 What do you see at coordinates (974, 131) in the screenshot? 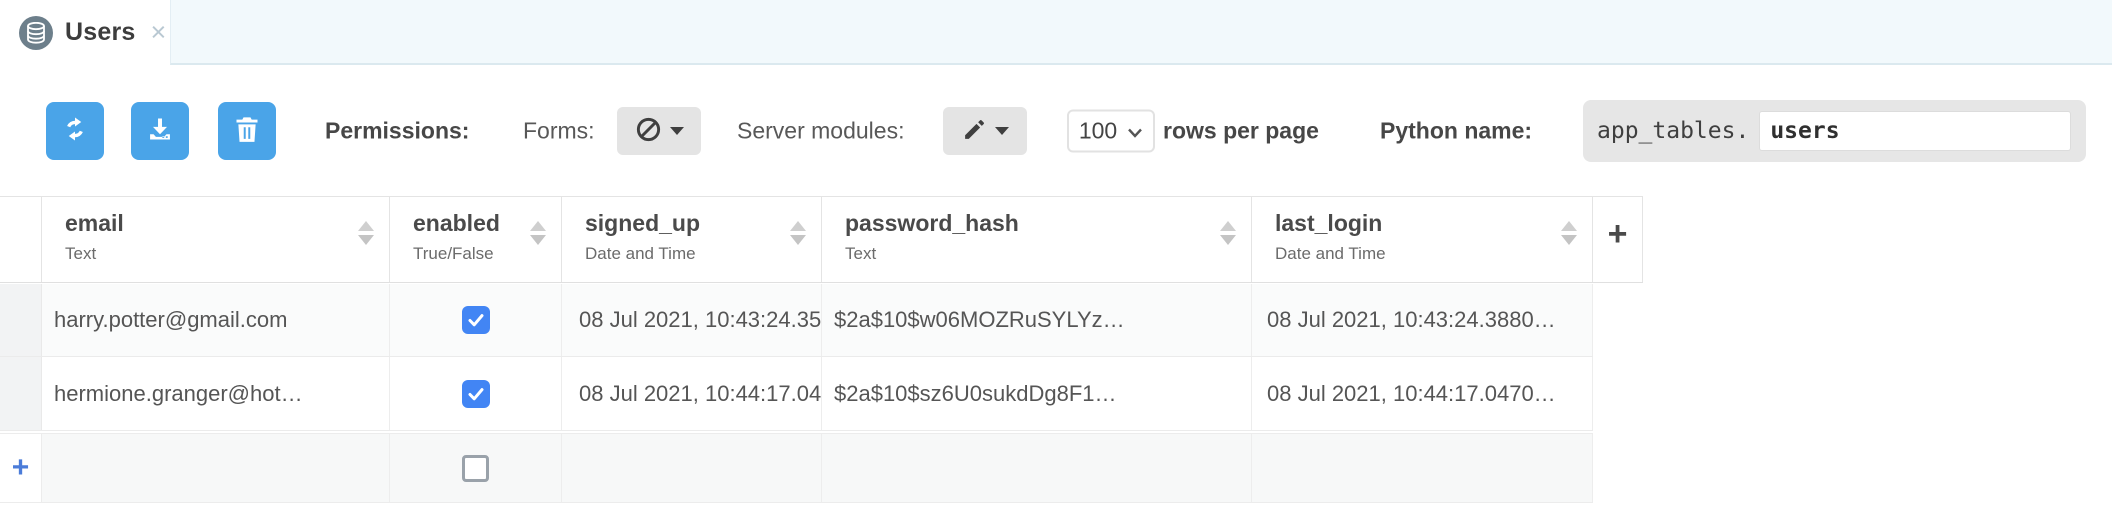
I see `pencil-icon` at bounding box center [974, 131].